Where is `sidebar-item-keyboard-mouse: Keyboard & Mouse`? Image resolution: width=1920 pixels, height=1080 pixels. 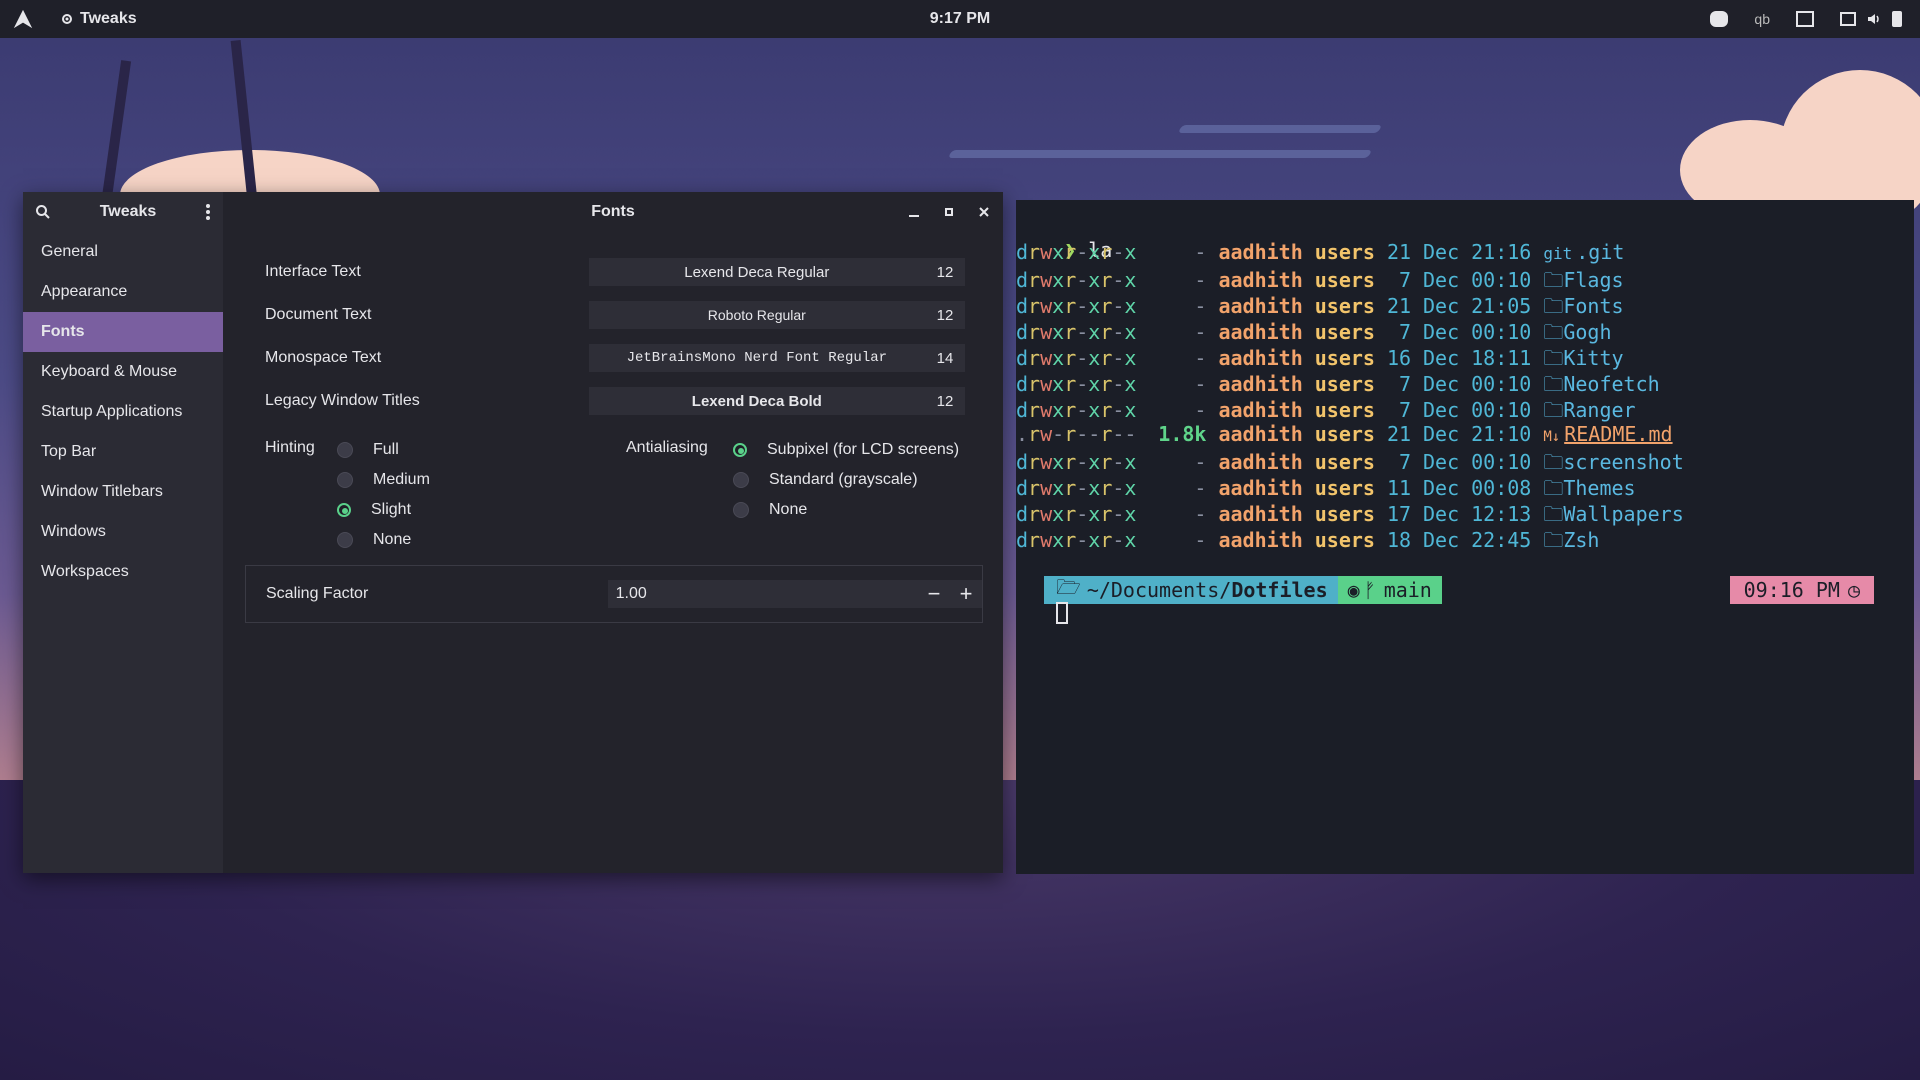
sidebar-item-keyboard-mouse: Keyboard & Mouse is located at coordinates (123, 372).